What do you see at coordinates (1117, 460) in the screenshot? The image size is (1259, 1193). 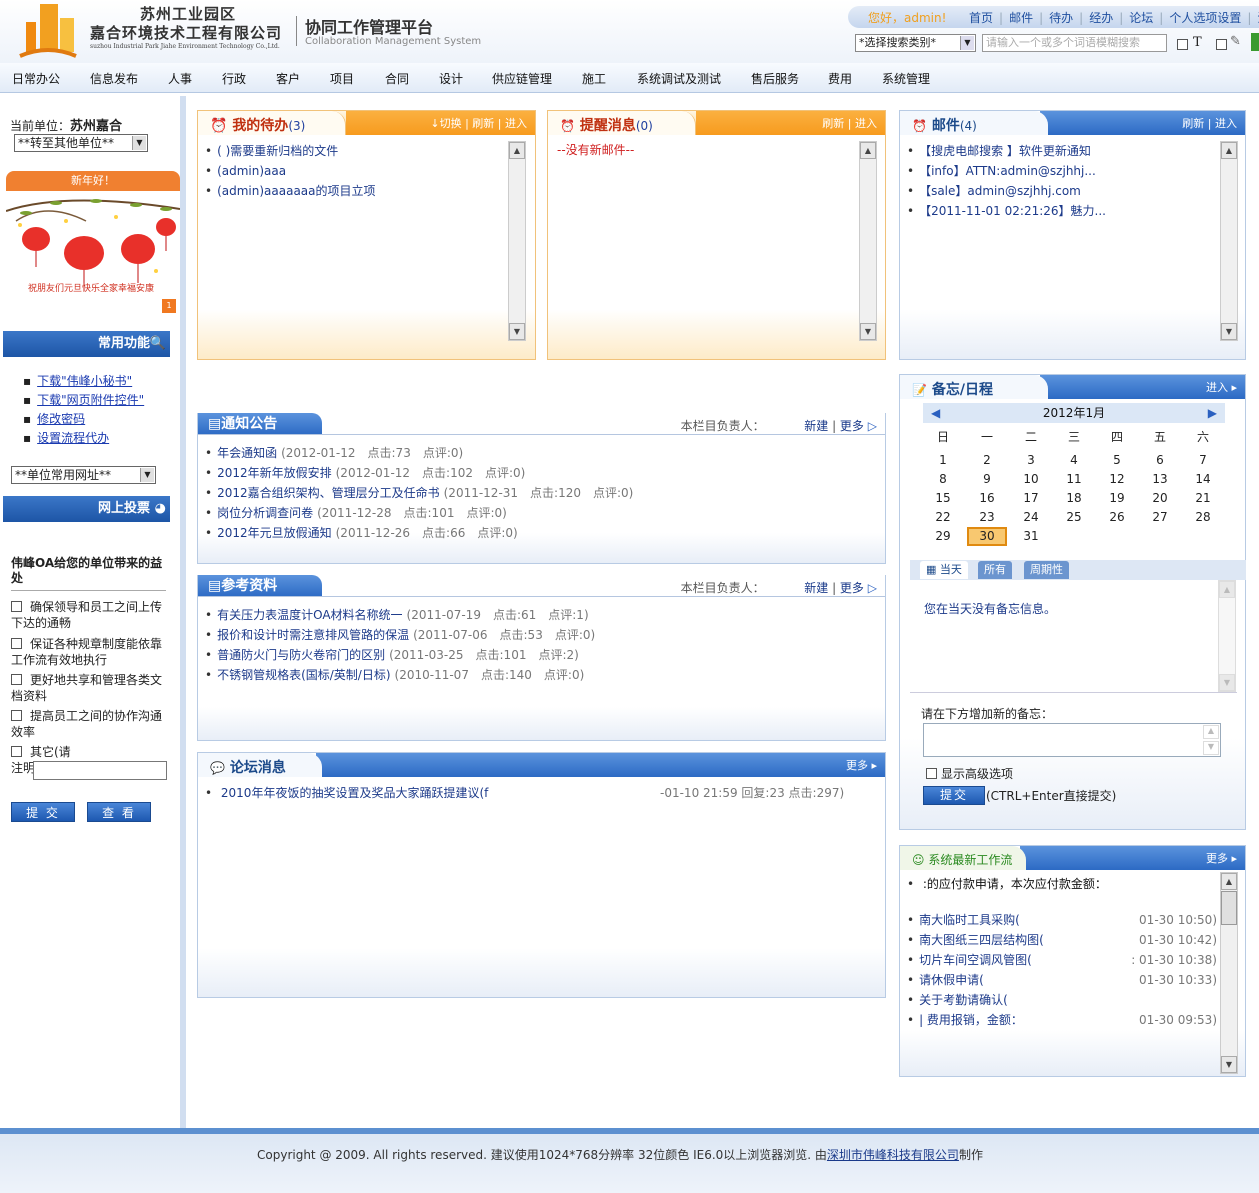 I see `calendar-day: 5` at bounding box center [1117, 460].